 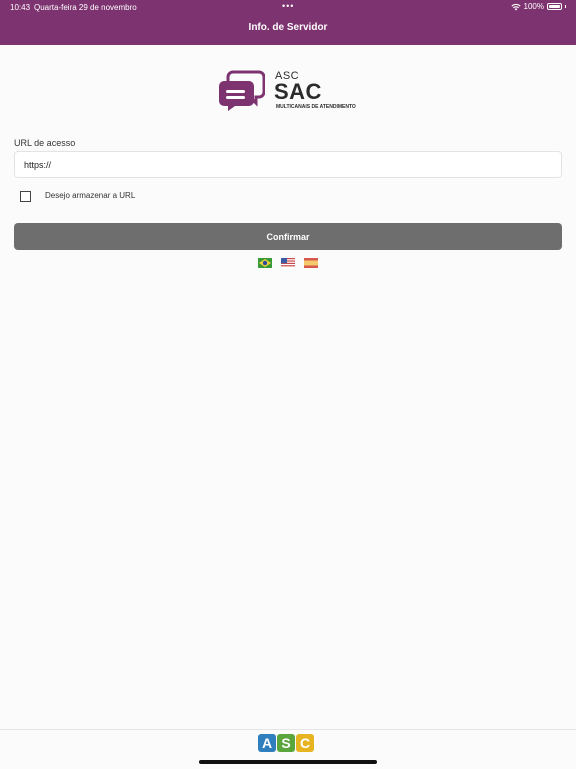 What do you see at coordinates (554, 6) in the screenshot?
I see `battery-icon` at bounding box center [554, 6].